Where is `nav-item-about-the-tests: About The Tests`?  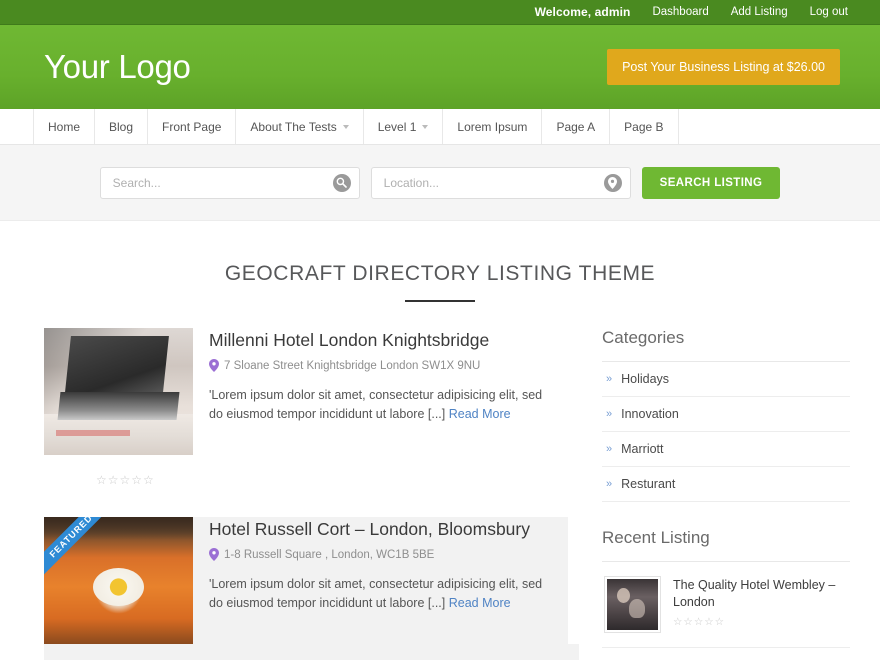 nav-item-about-the-tests: About The Tests is located at coordinates (300, 126).